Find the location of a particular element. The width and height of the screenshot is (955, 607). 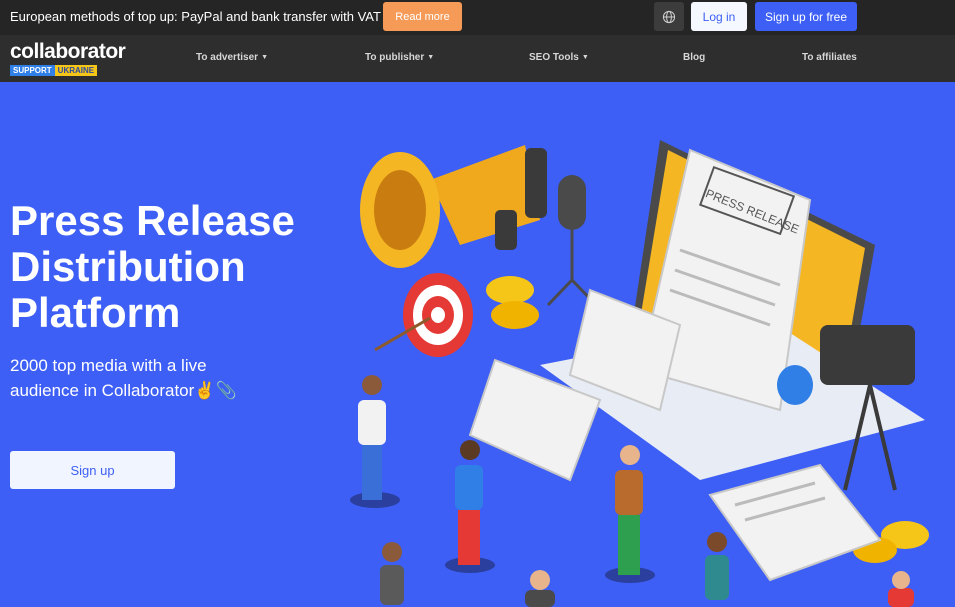

hero-title: Press Release Distribution Platform is located at coordinates (180, 267).